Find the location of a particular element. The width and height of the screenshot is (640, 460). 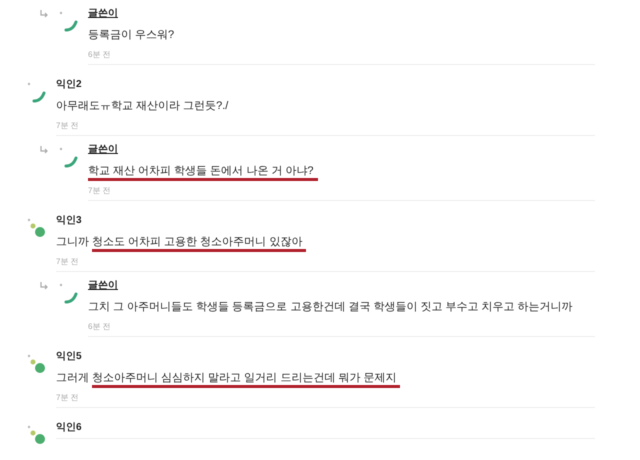

comment-text: 그러게 청소아주머니 심심하지 말라고 일거리 드리는건데 뭐가 문제지 is located at coordinates (228, 378).